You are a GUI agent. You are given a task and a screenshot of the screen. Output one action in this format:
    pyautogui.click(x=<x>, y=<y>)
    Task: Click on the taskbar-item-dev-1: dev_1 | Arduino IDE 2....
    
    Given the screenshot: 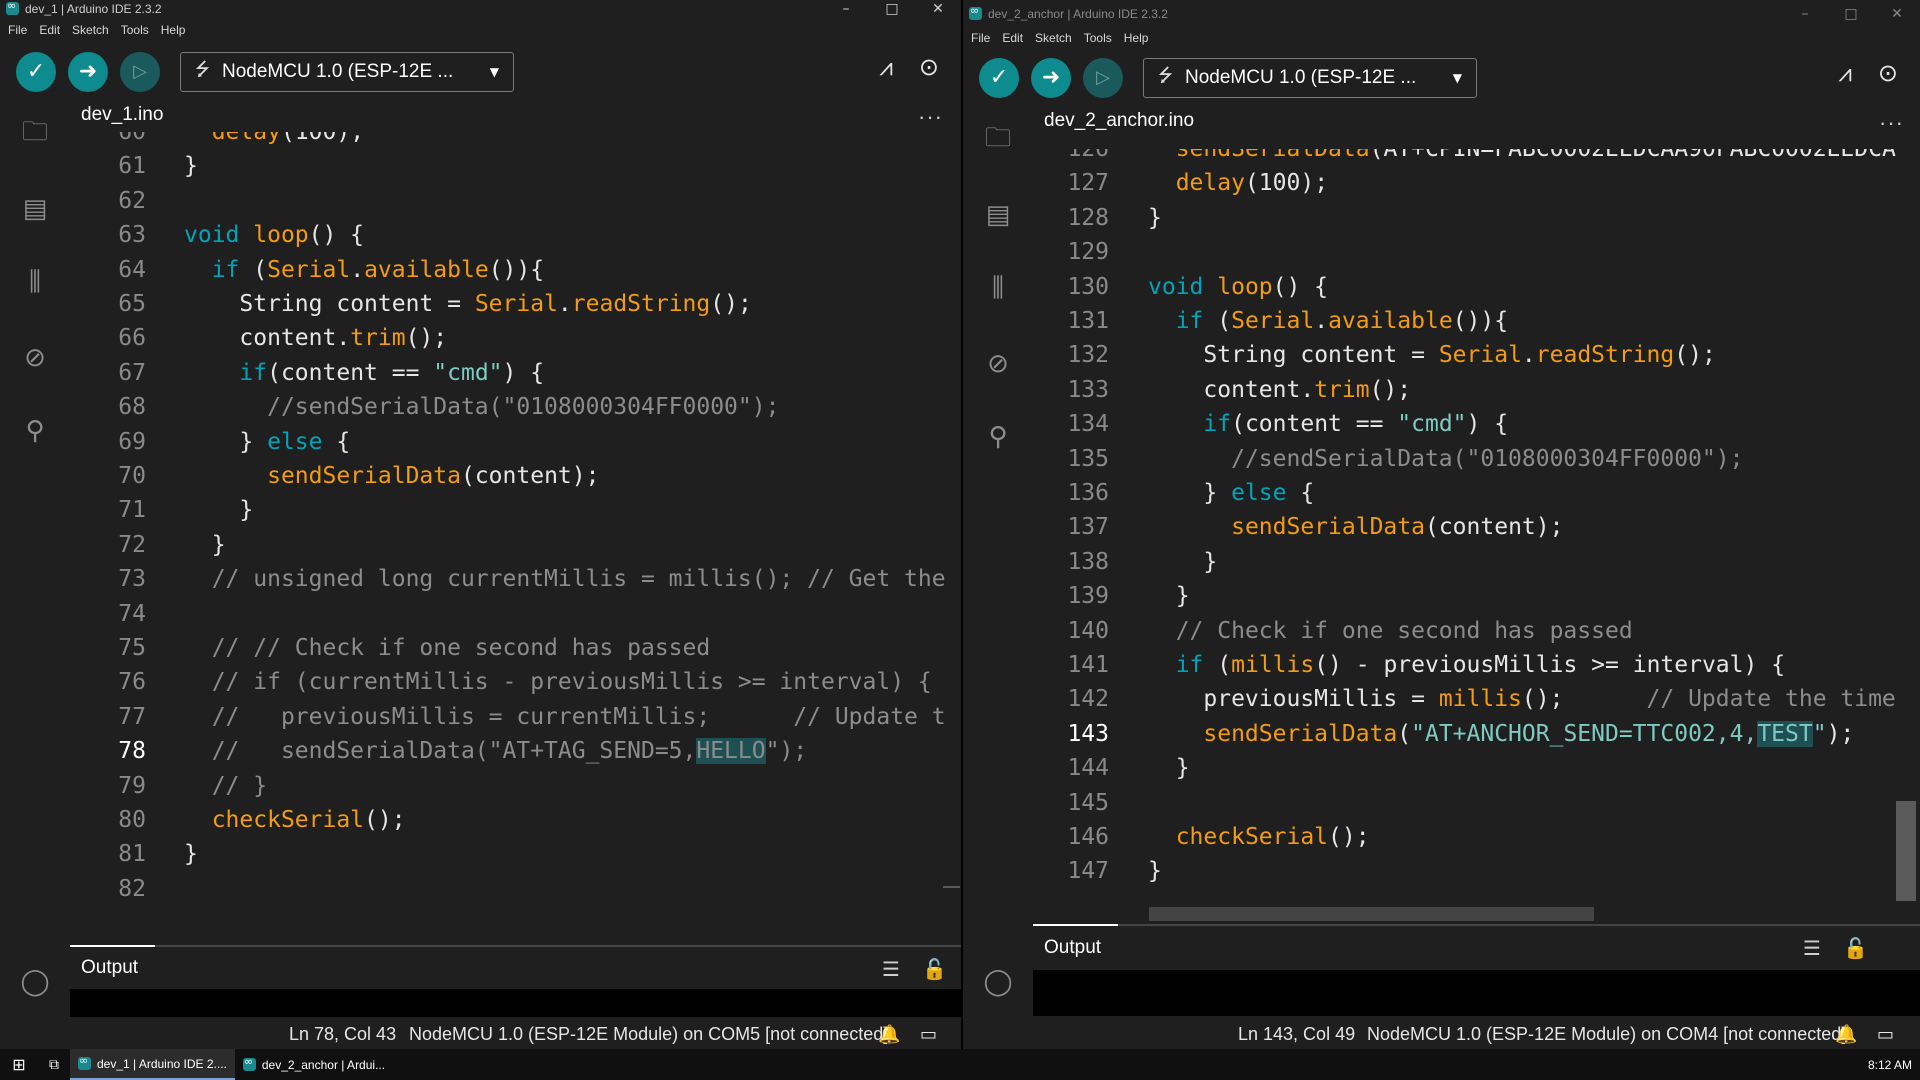 What is the action you would take?
    pyautogui.click(x=152, y=1064)
    